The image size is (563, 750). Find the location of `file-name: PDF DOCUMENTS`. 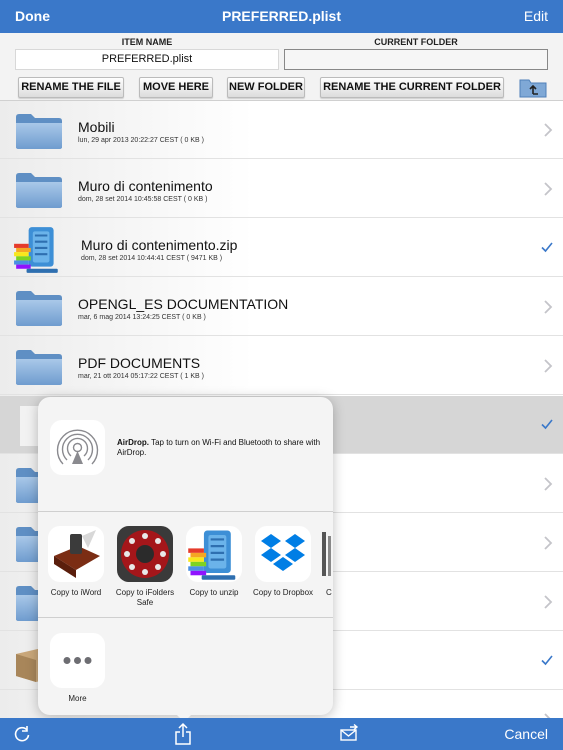

file-name: PDF DOCUMENTS is located at coordinates (139, 363).